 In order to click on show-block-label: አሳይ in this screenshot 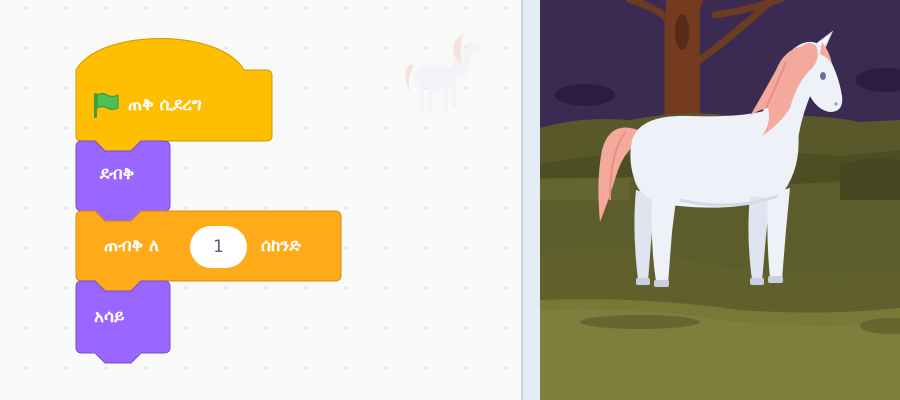, I will do `click(109, 317)`.